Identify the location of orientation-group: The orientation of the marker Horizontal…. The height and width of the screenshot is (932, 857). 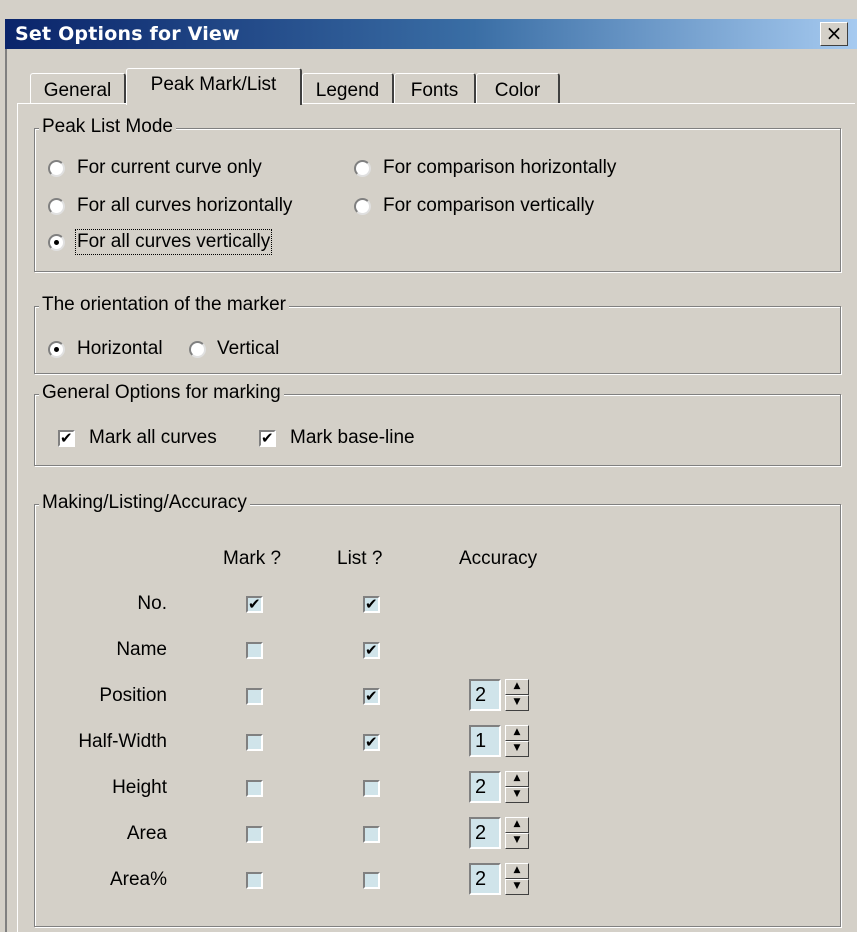
(437, 334).